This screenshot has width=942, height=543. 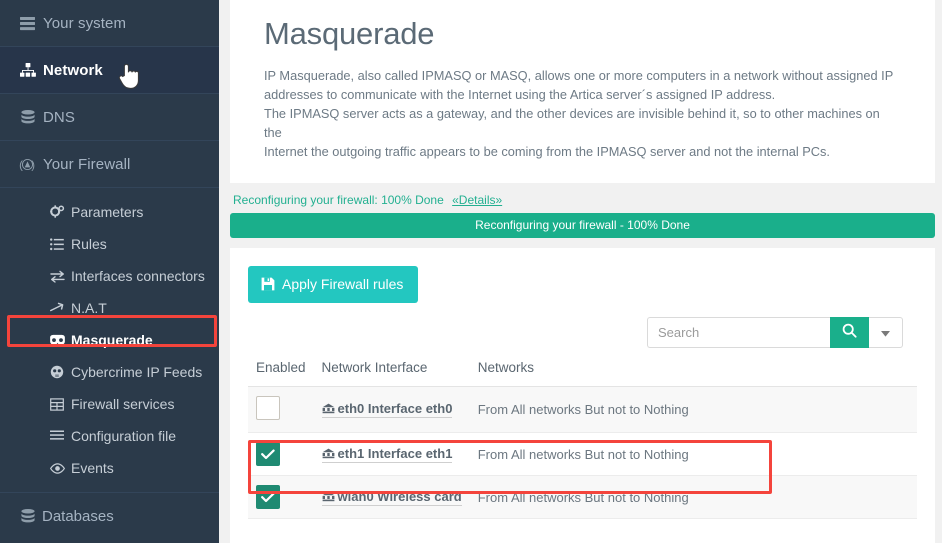 What do you see at coordinates (137, 372) in the screenshot?
I see `sidebar-item-label: Cybercrime IP Feeds` at bounding box center [137, 372].